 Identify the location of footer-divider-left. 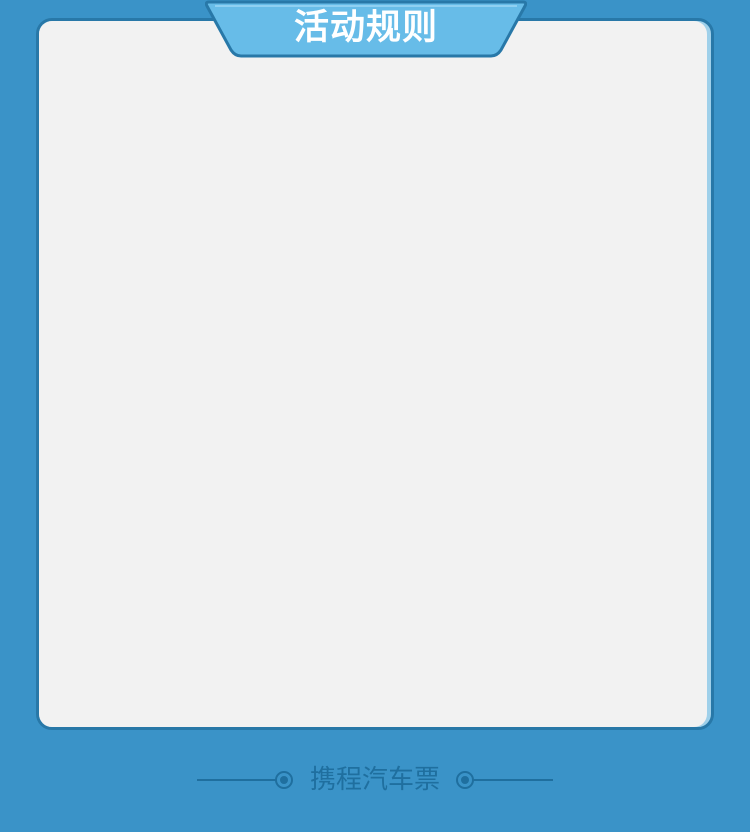
(237, 780).